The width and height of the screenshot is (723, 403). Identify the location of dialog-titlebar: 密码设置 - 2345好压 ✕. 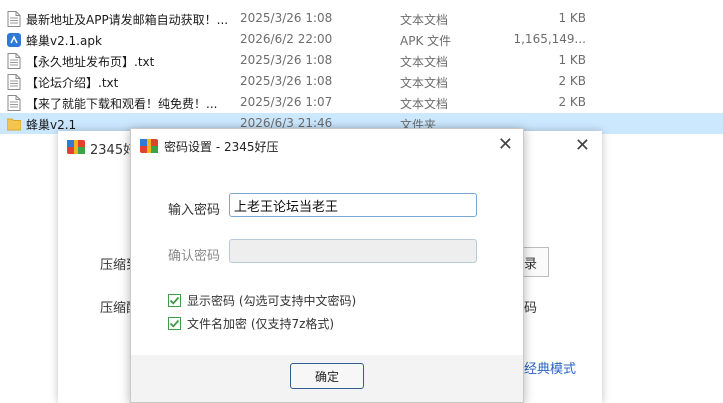
(327, 145).